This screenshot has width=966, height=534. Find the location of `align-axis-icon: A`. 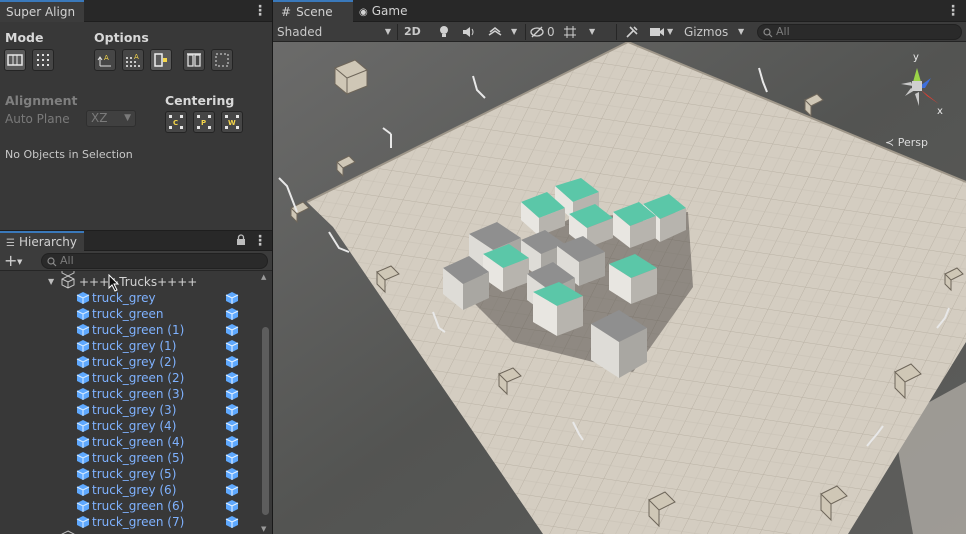

align-axis-icon: A is located at coordinates (104, 60).